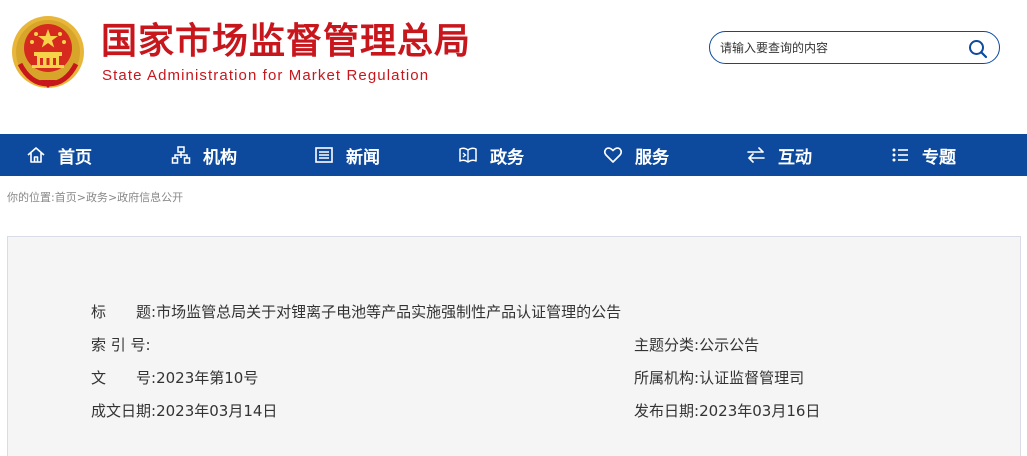 The width and height of the screenshot is (1027, 456). I want to click on doc-title-row: 标 题:市场监管总局关于对锂离子电池等产品实施强制性产品认证管理的公告, so click(356, 311).